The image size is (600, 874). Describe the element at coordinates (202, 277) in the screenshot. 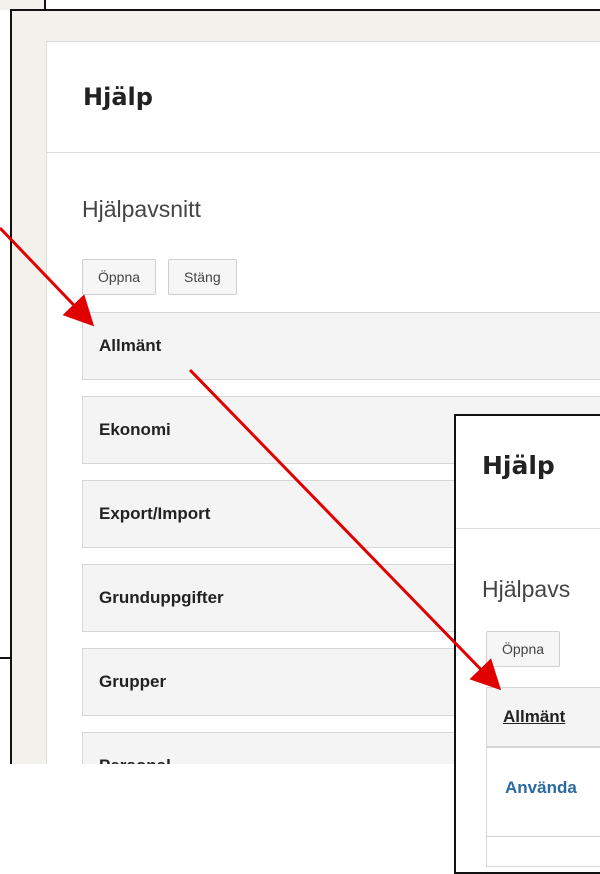

I see `close-all-button: Stäng` at that location.